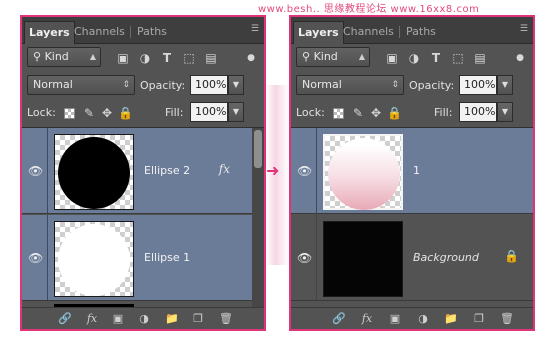 The image size is (550, 350). What do you see at coordinates (53, 84) in the screenshot?
I see `blend-mode-value: Normal` at bounding box center [53, 84].